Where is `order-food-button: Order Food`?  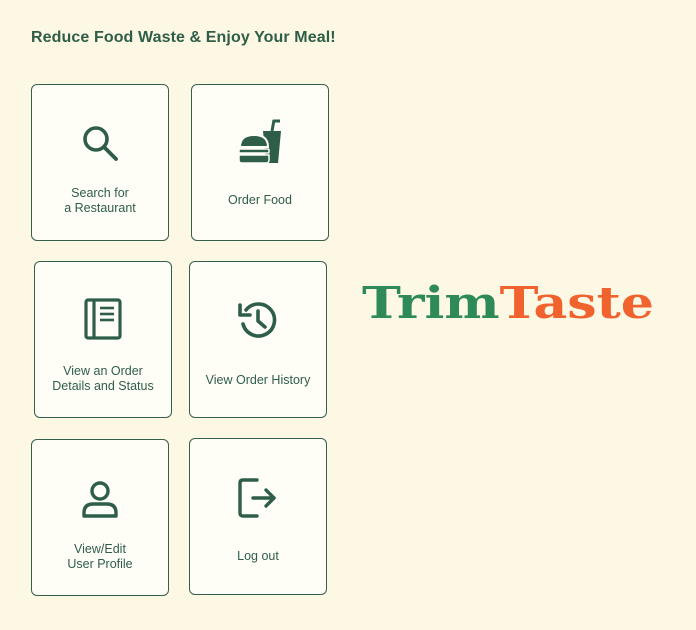
order-food-button: Order Food is located at coordinates (260, 162).